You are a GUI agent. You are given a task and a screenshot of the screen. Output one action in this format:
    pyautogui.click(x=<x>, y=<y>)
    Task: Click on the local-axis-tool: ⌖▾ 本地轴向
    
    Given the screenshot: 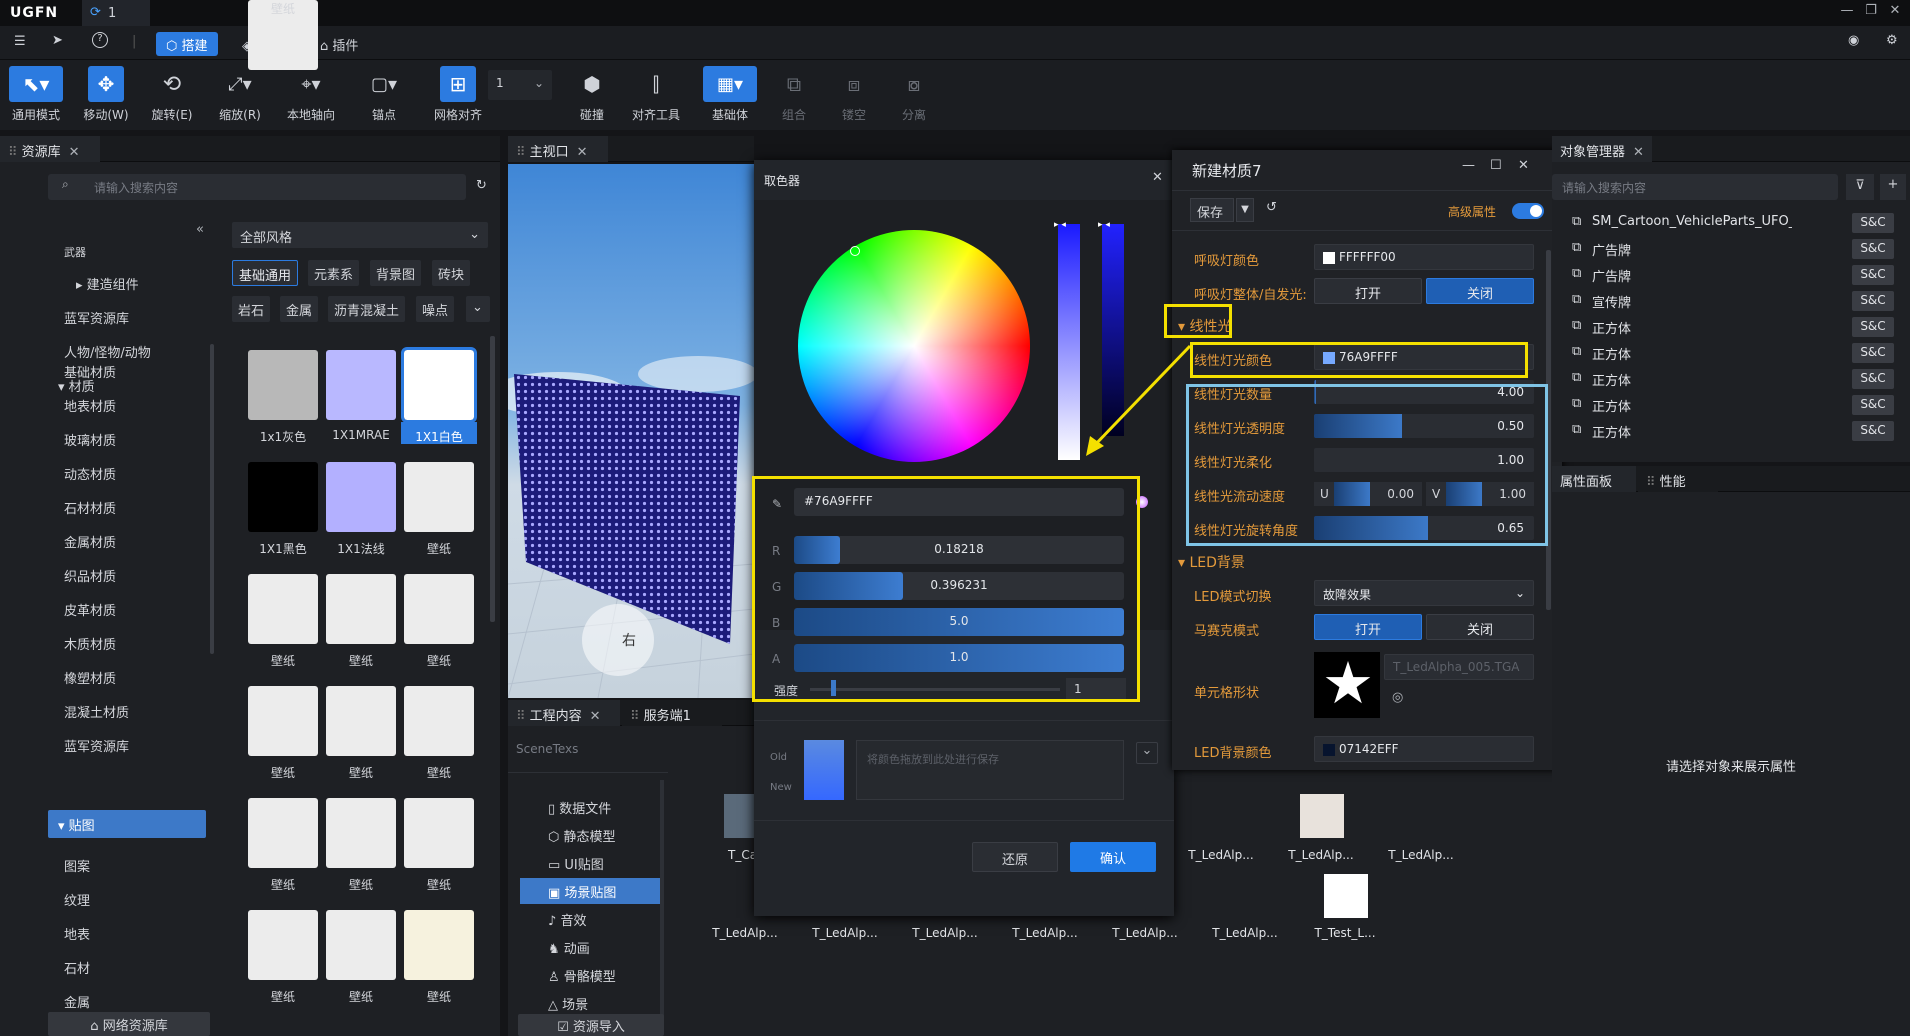 What is the action you would take?
    pyautogui.click(x=311, y=95)
    